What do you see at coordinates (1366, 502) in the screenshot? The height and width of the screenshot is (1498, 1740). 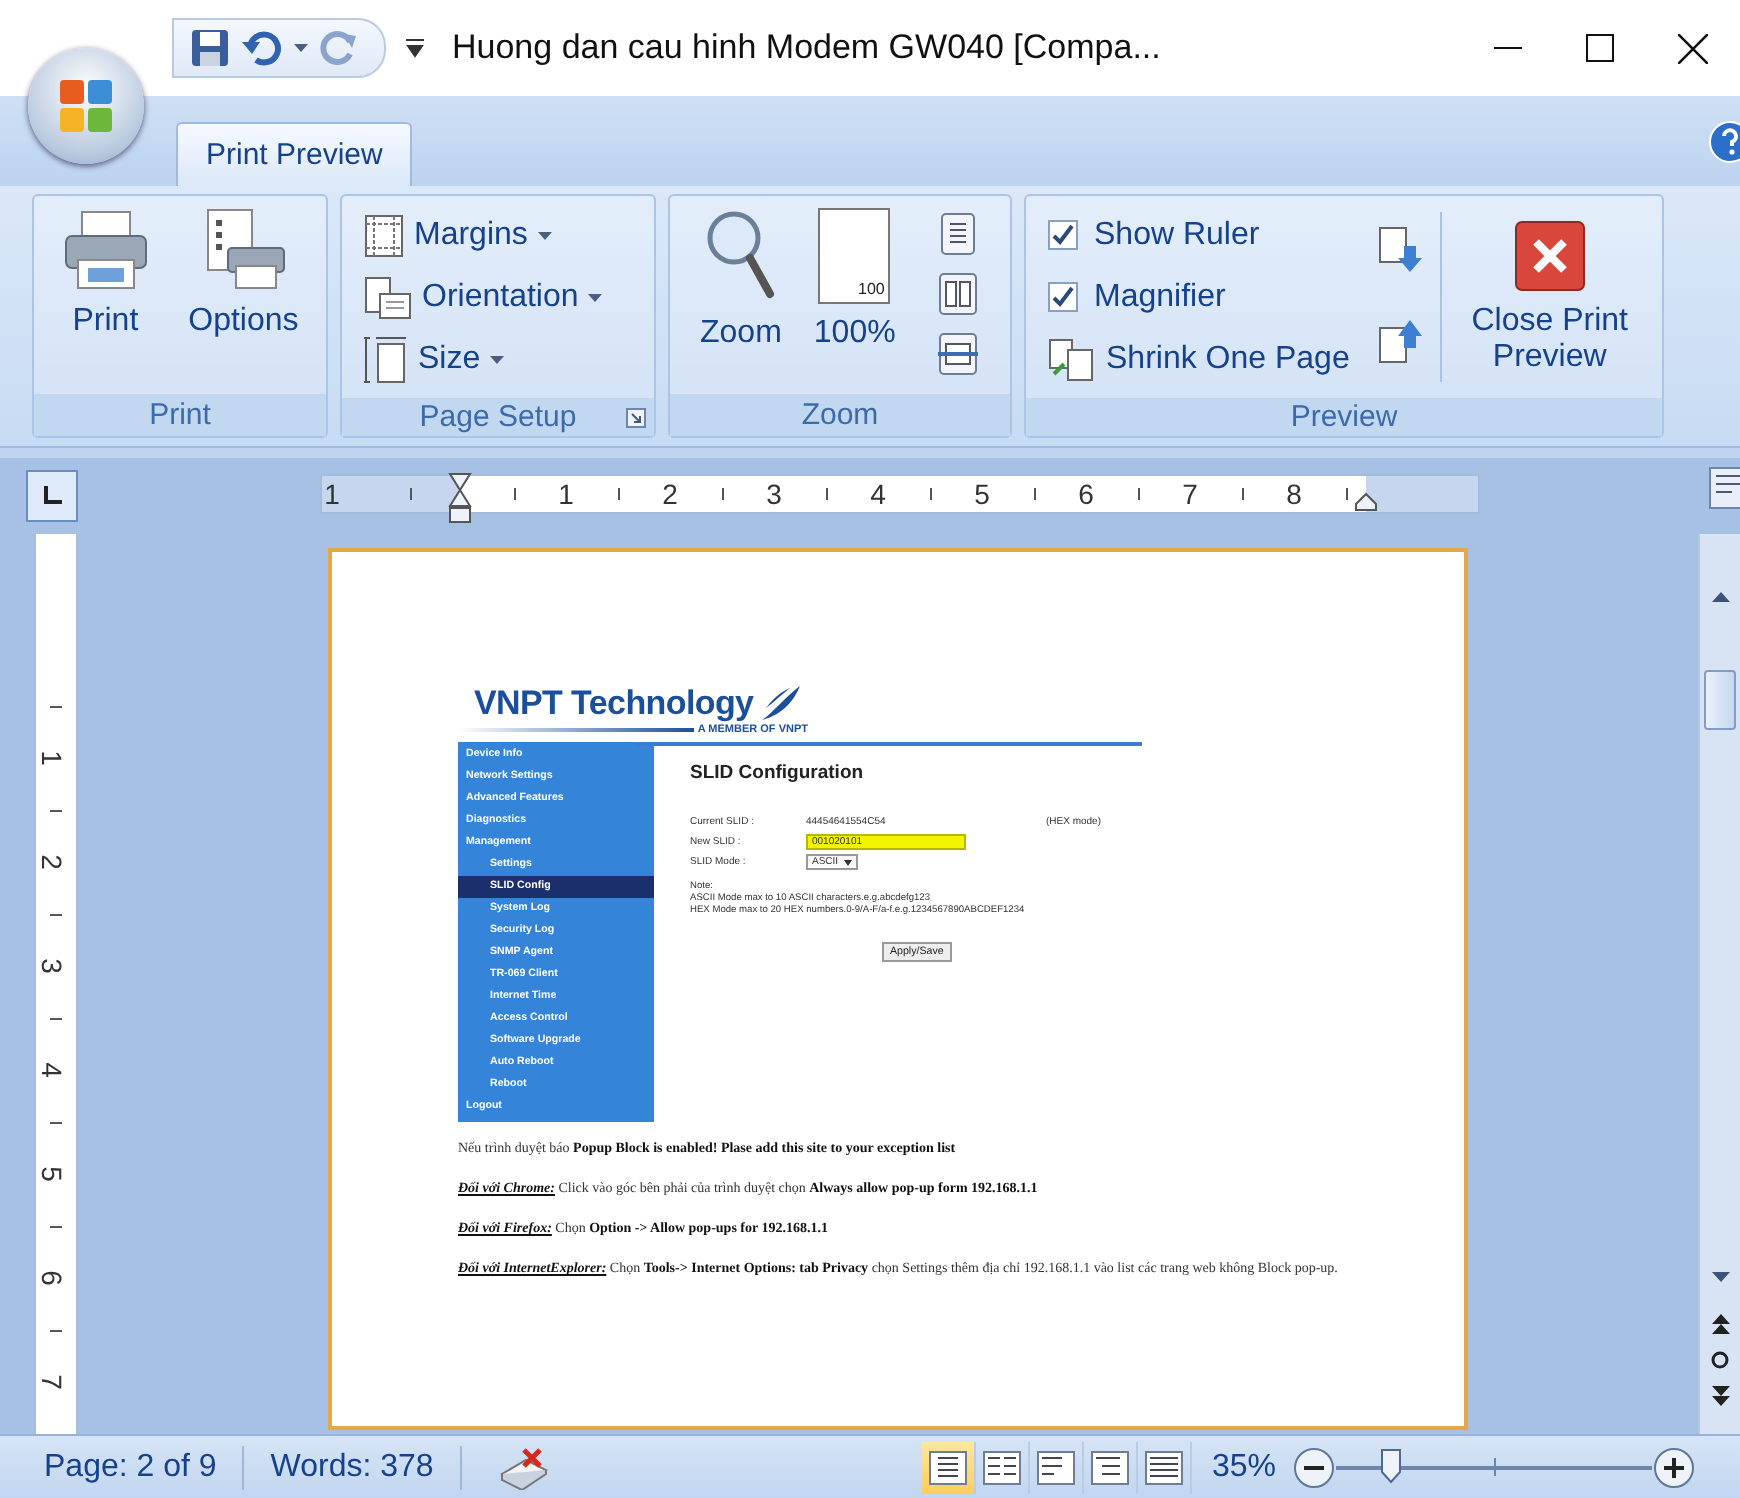 I see `right-indent-icon` at bounding box center [1366, 502].